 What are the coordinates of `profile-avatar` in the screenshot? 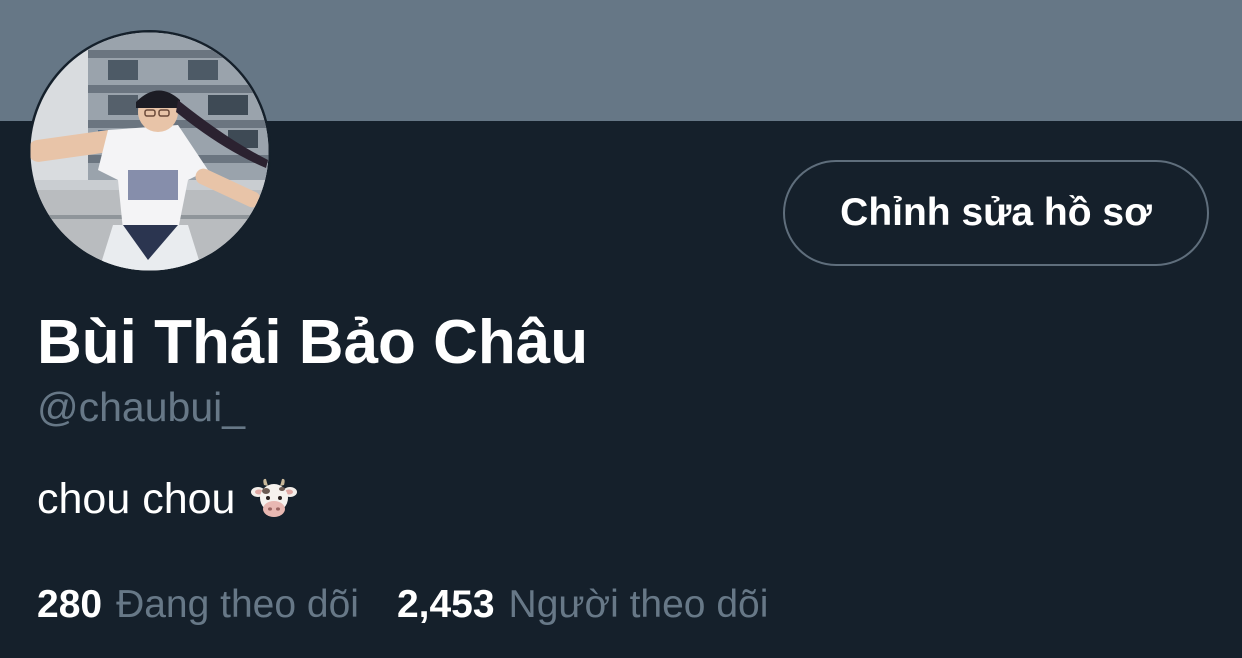 It's located at (149, 151).